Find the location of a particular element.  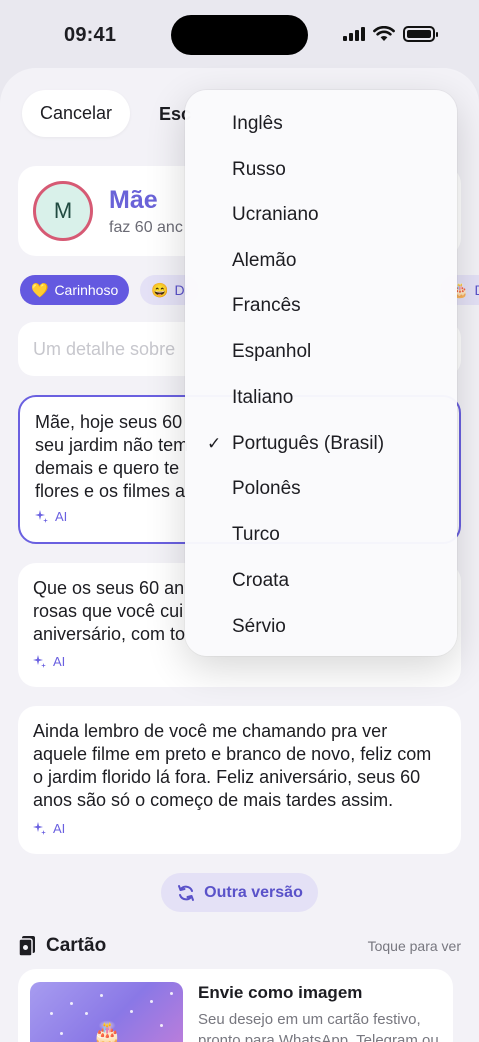

dynamic-island is located at coordinates (239, 35).